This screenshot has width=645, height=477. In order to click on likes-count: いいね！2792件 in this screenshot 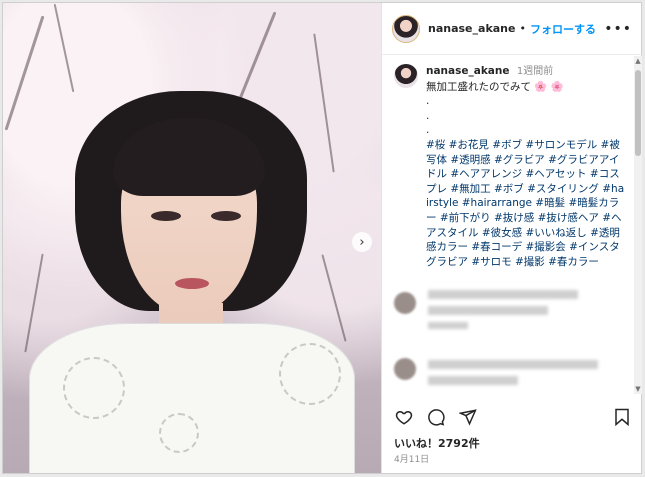, I will do `click(437, 443)`.